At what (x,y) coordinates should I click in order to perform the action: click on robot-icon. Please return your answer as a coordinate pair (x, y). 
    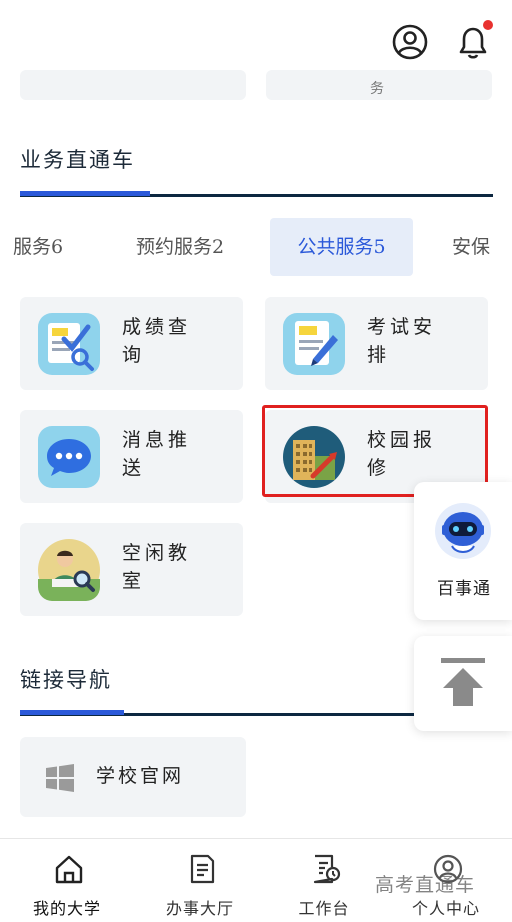
    Looking at the image, I should click on (463, 531).